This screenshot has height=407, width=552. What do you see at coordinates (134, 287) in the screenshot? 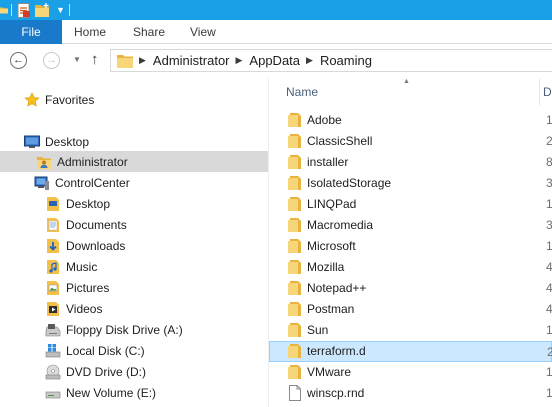
I see `nav-item-pictures: Pictures` at bounding box center [134, 287].